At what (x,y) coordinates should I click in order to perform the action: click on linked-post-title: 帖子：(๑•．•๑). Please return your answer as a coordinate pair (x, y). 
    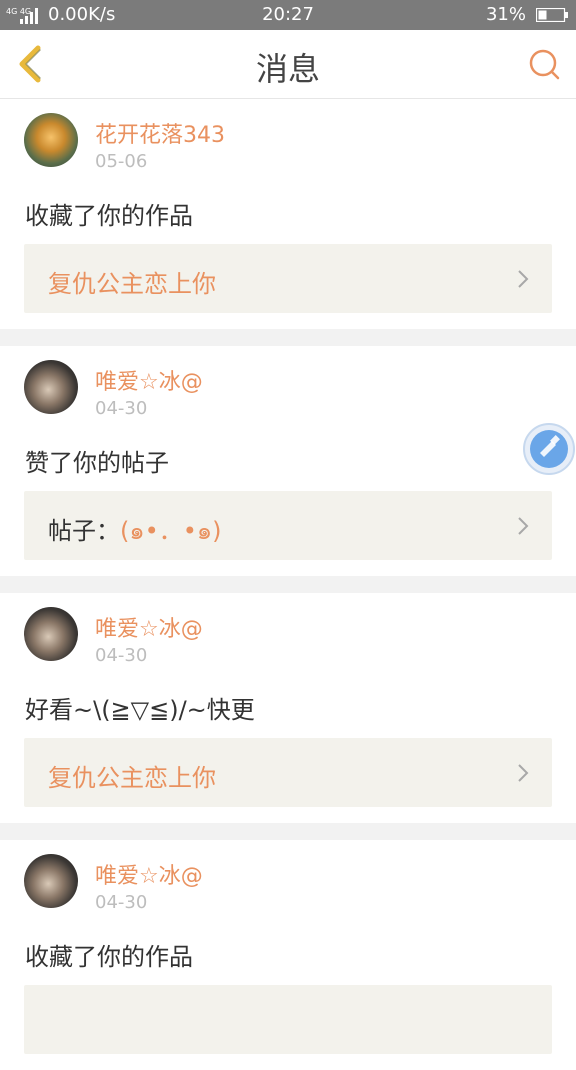
    Looking at the image, I should click on (135, 531).